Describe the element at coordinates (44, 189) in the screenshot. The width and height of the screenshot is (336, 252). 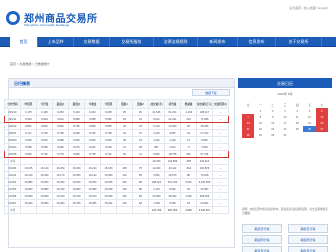
I see `table-cell: 15,880` at that location.